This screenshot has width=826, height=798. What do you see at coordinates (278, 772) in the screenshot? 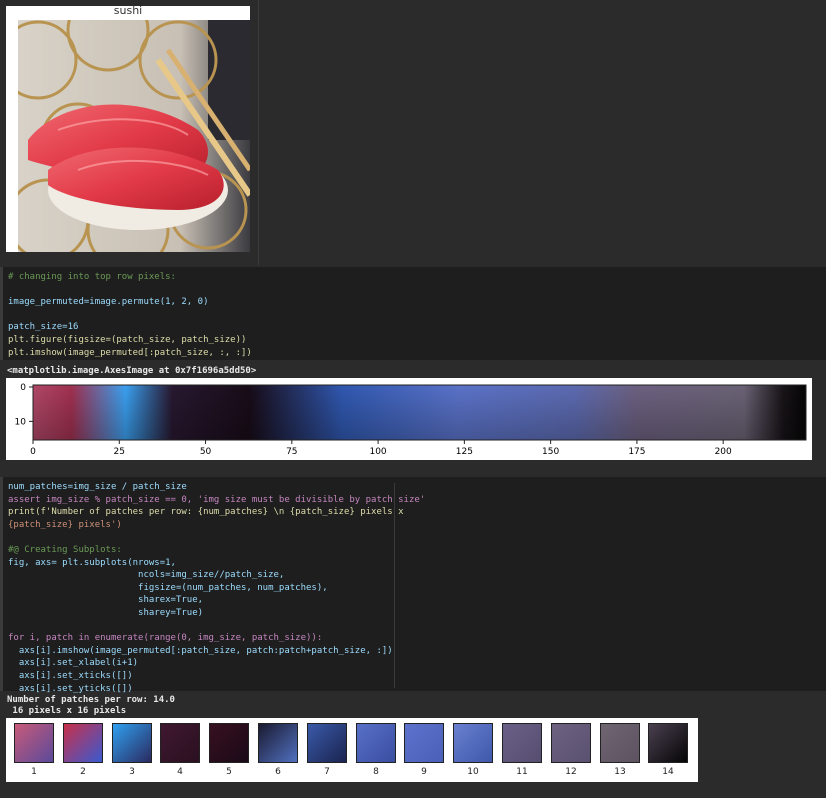
I see `patch-label: 6` at bounding box center [278, 772].